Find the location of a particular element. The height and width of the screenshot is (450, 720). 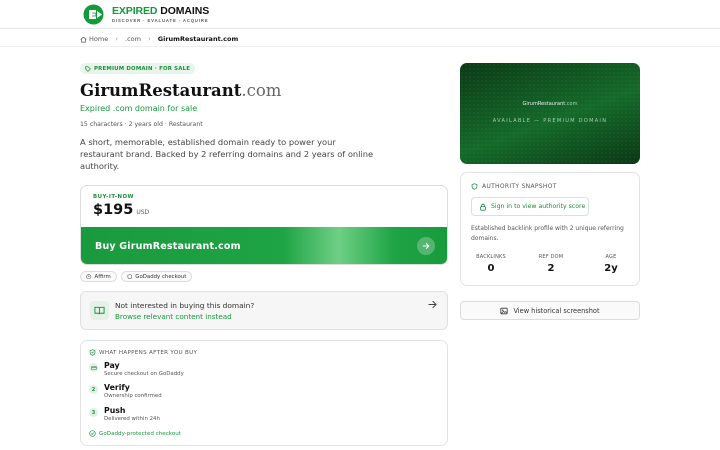

shield-check-icon is located at coordinates (92, 352).